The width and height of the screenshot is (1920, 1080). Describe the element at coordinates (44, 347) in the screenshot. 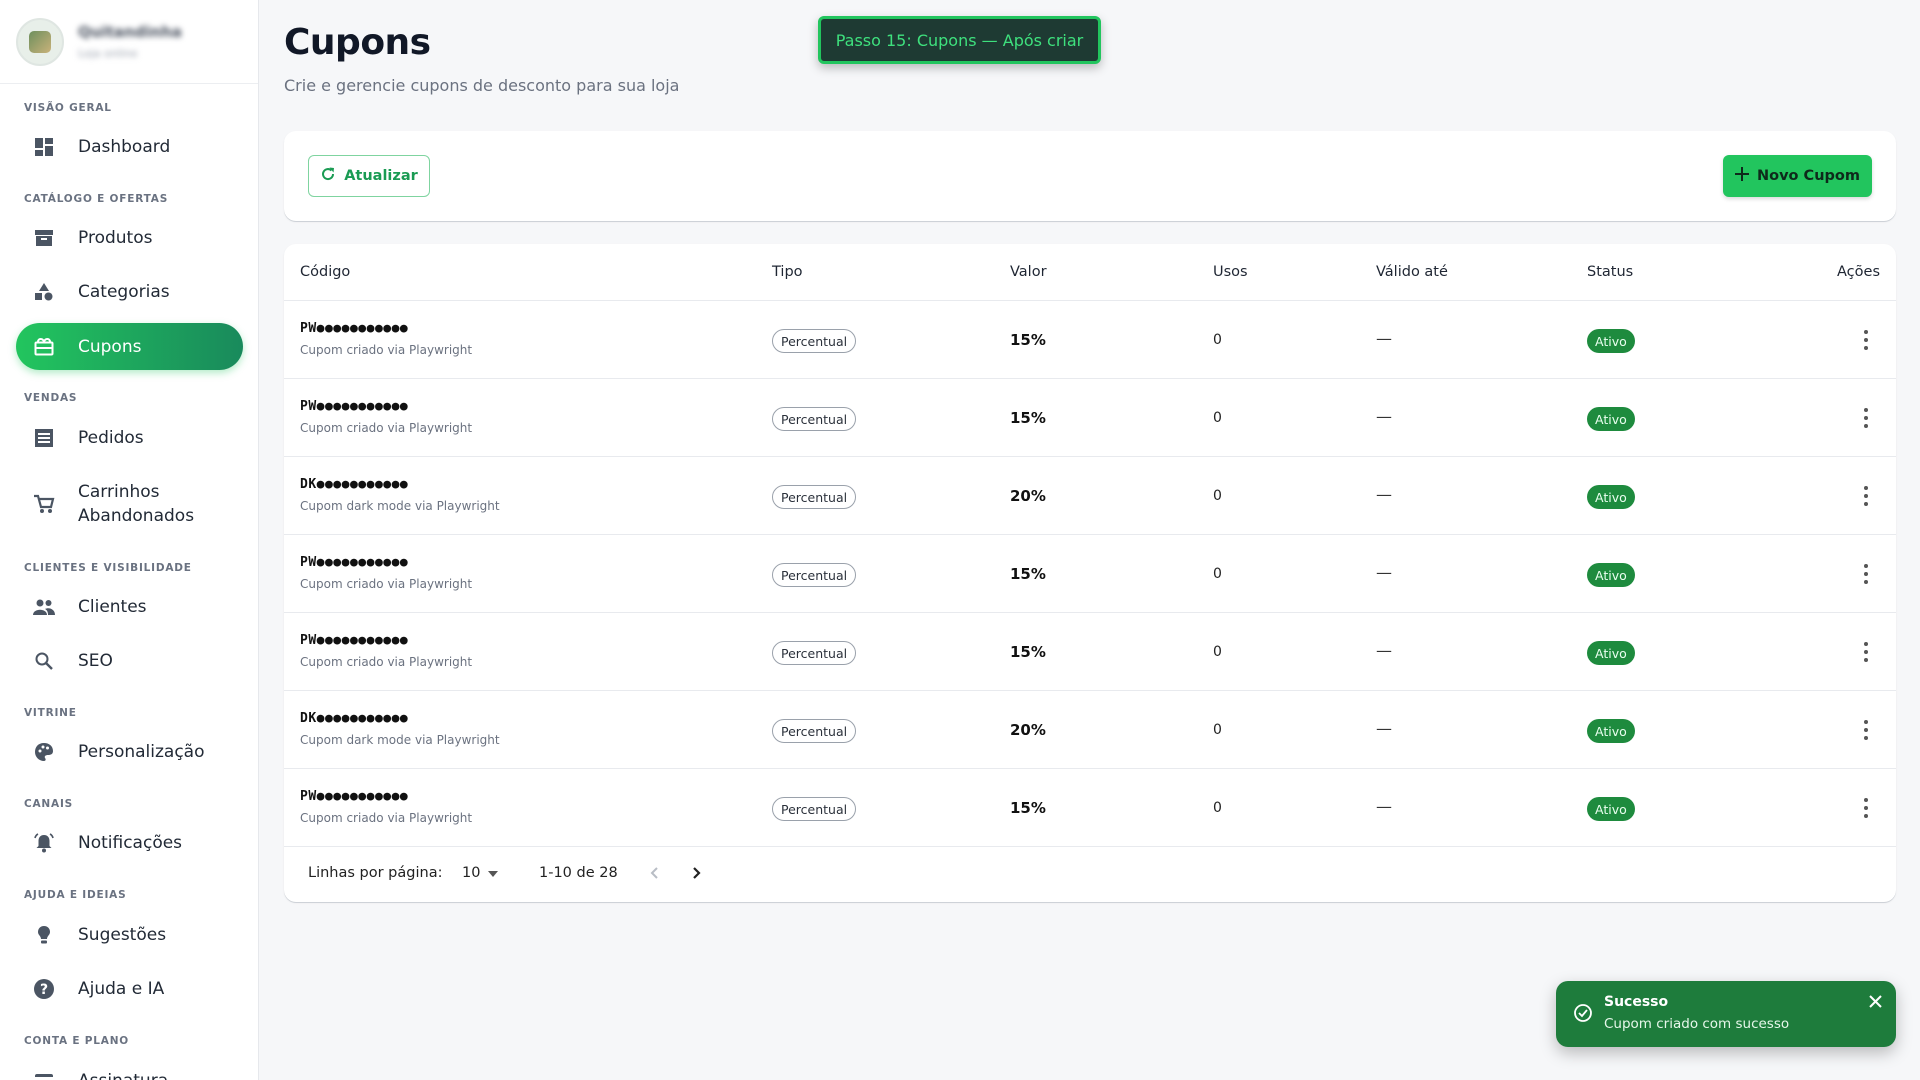

I see `coupon-icon` at that location.